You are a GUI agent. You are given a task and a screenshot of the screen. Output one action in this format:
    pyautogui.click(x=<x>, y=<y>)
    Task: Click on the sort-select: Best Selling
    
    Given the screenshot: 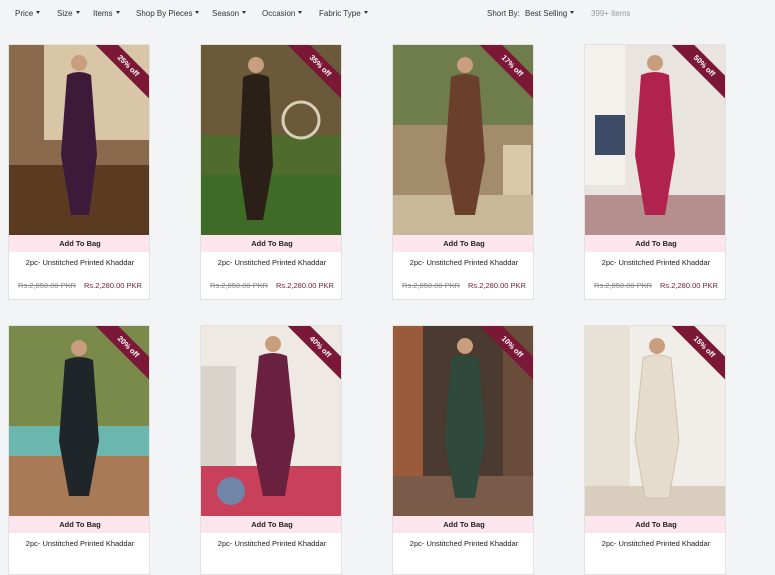 What is the action you would take?
    pyautogui.click(x=550, y=13)
    